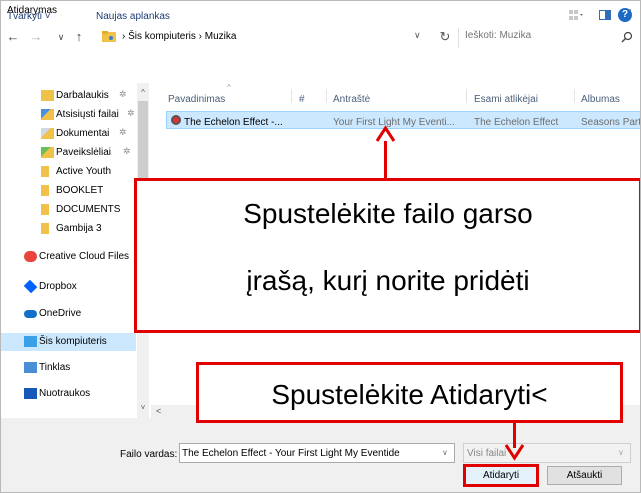 This screenshot has height=493, width=641. Describe the element at coordinates (625, 15) in the screenshot. I see `help-icon: ?` at that location.